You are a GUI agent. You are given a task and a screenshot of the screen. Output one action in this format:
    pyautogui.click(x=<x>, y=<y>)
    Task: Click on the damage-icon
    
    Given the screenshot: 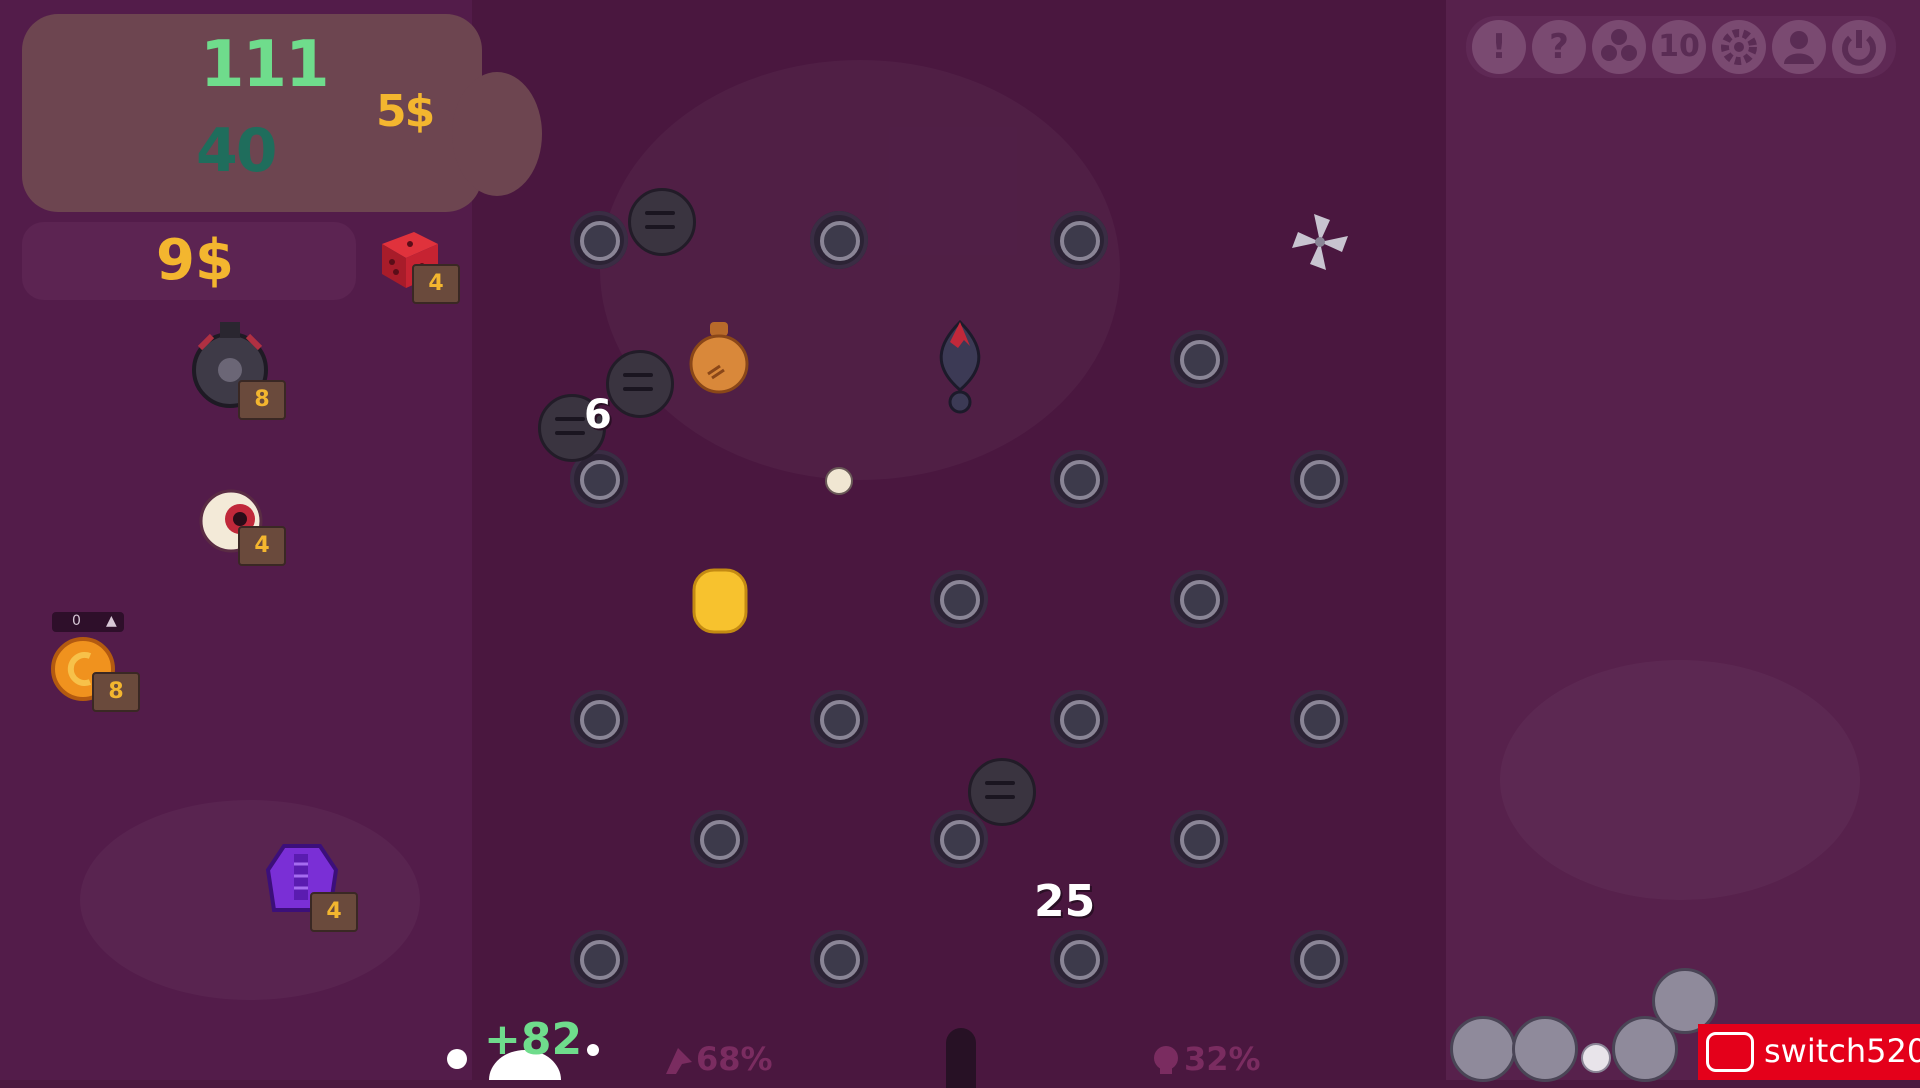 What is the action you would take?
    pyautogui.click(x=679, y=1063)
    